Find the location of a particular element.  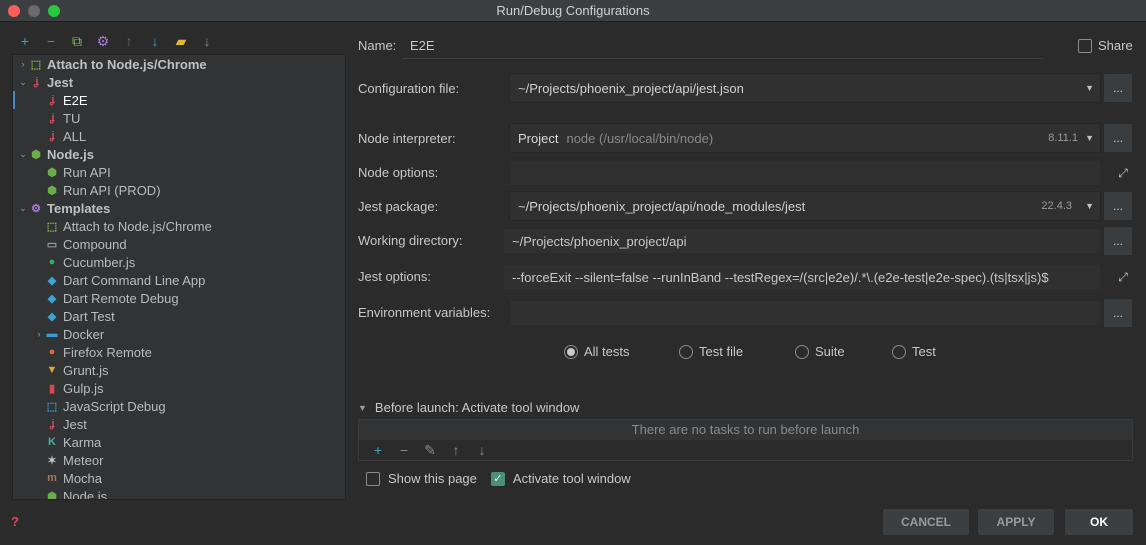

node-options-label: Node options: is located at coordinates (398, 172).